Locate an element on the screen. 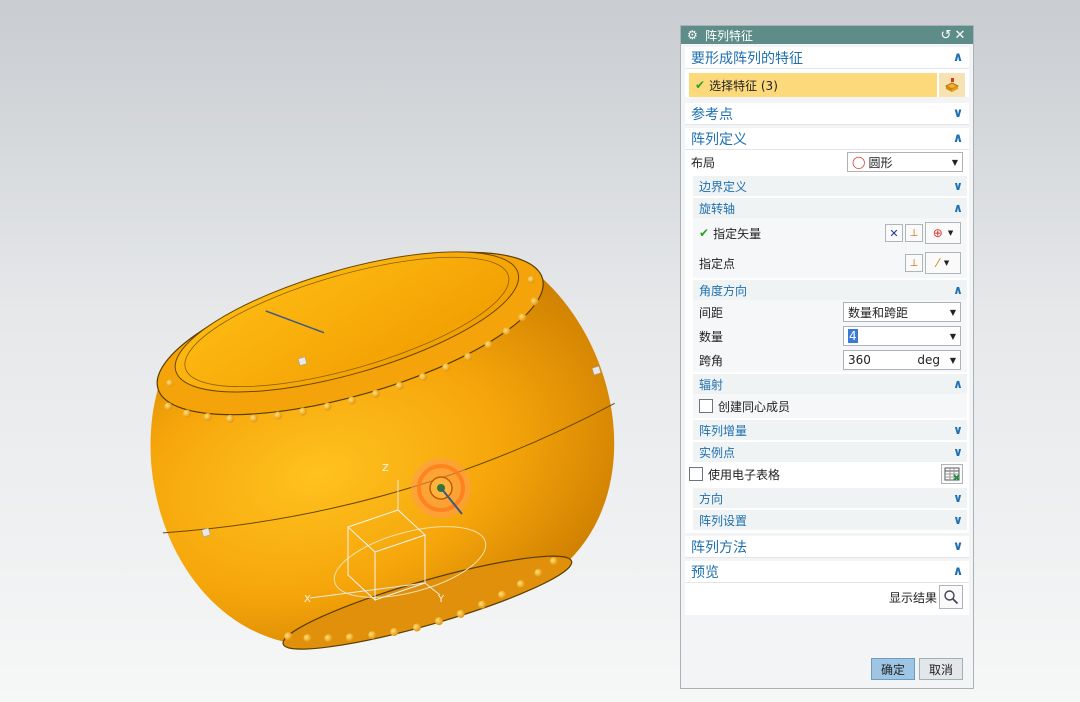  section-preview-header: 预览 ∧ is located at coordinates (827, 572).